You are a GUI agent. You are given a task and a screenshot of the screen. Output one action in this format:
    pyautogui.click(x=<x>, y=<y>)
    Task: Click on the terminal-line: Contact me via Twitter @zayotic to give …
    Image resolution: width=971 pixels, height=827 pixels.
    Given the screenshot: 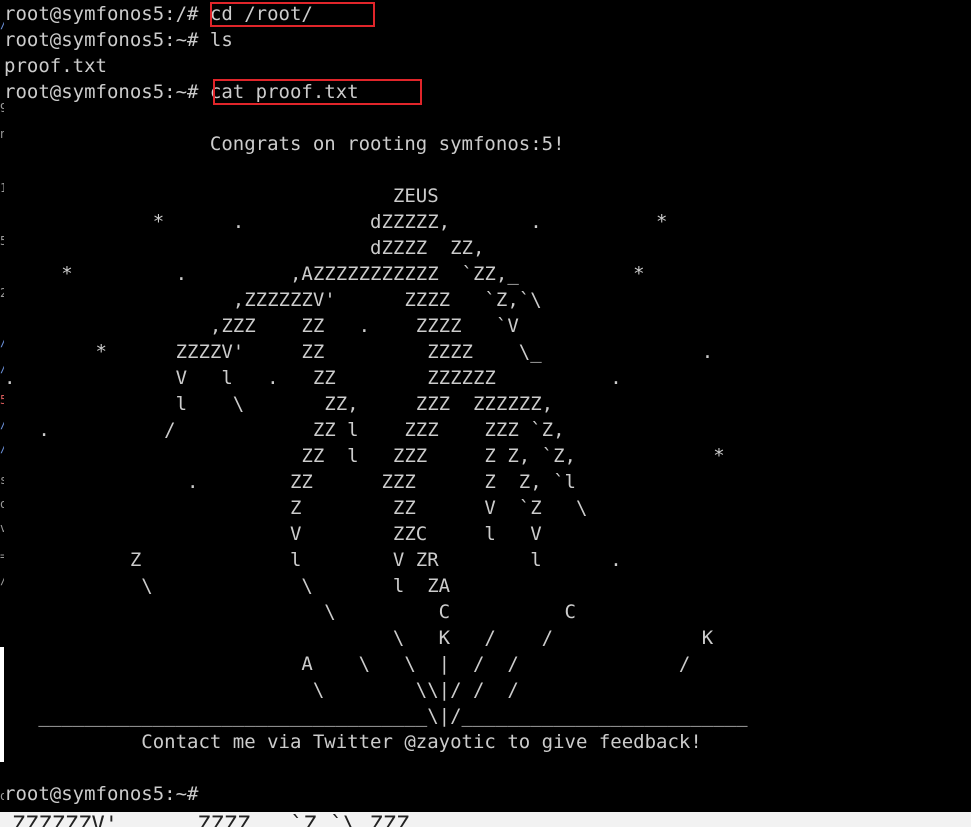 What is the action you would take?
    pyautogui.click(x=353, y=742)
    